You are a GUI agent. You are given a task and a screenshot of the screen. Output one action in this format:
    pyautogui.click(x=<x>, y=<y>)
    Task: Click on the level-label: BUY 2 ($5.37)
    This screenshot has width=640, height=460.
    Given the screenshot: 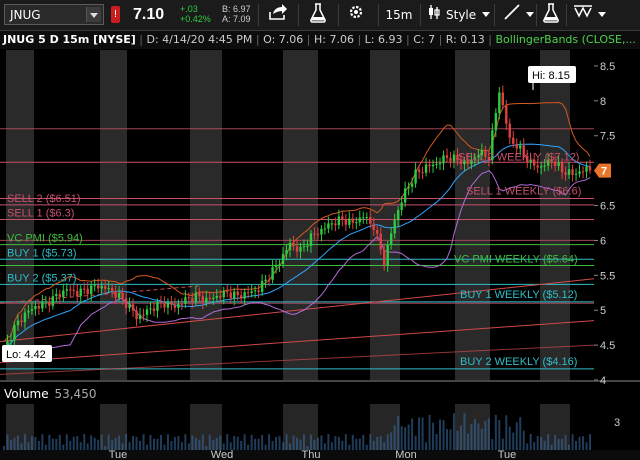 What is the action you would take?
    pyautogui.click(x=42, y=278)
    